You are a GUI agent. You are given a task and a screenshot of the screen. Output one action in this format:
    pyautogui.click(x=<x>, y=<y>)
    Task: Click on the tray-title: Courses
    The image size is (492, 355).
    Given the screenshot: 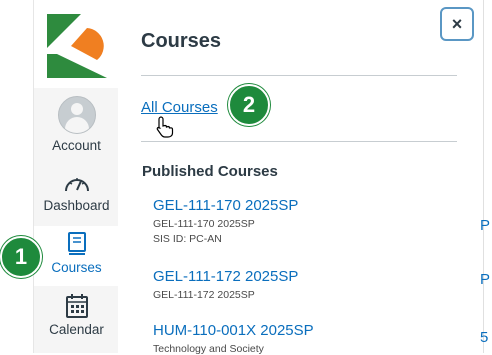 What is the action you would take?
    pyautogui.click(x=181, y=41)
    